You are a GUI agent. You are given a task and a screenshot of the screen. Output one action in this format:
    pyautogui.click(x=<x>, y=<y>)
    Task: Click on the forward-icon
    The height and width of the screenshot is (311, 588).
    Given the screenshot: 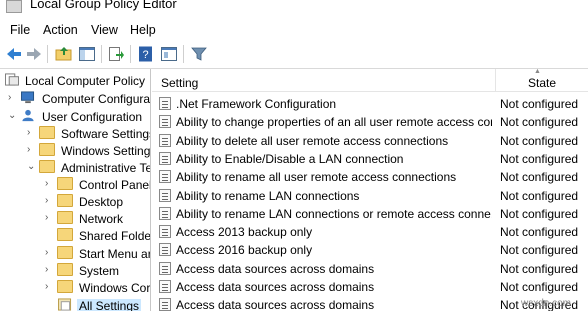 What is the action you would take?
    pyautogui.click(x=34, y=54)
    